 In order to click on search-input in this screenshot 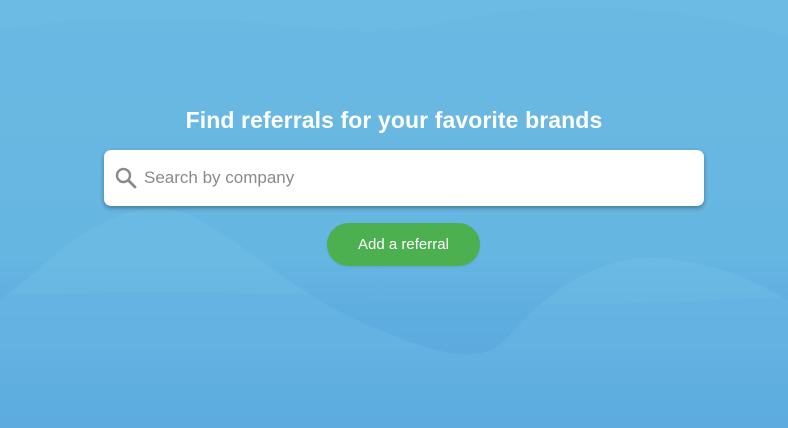, I will do `click(418, 178)`.